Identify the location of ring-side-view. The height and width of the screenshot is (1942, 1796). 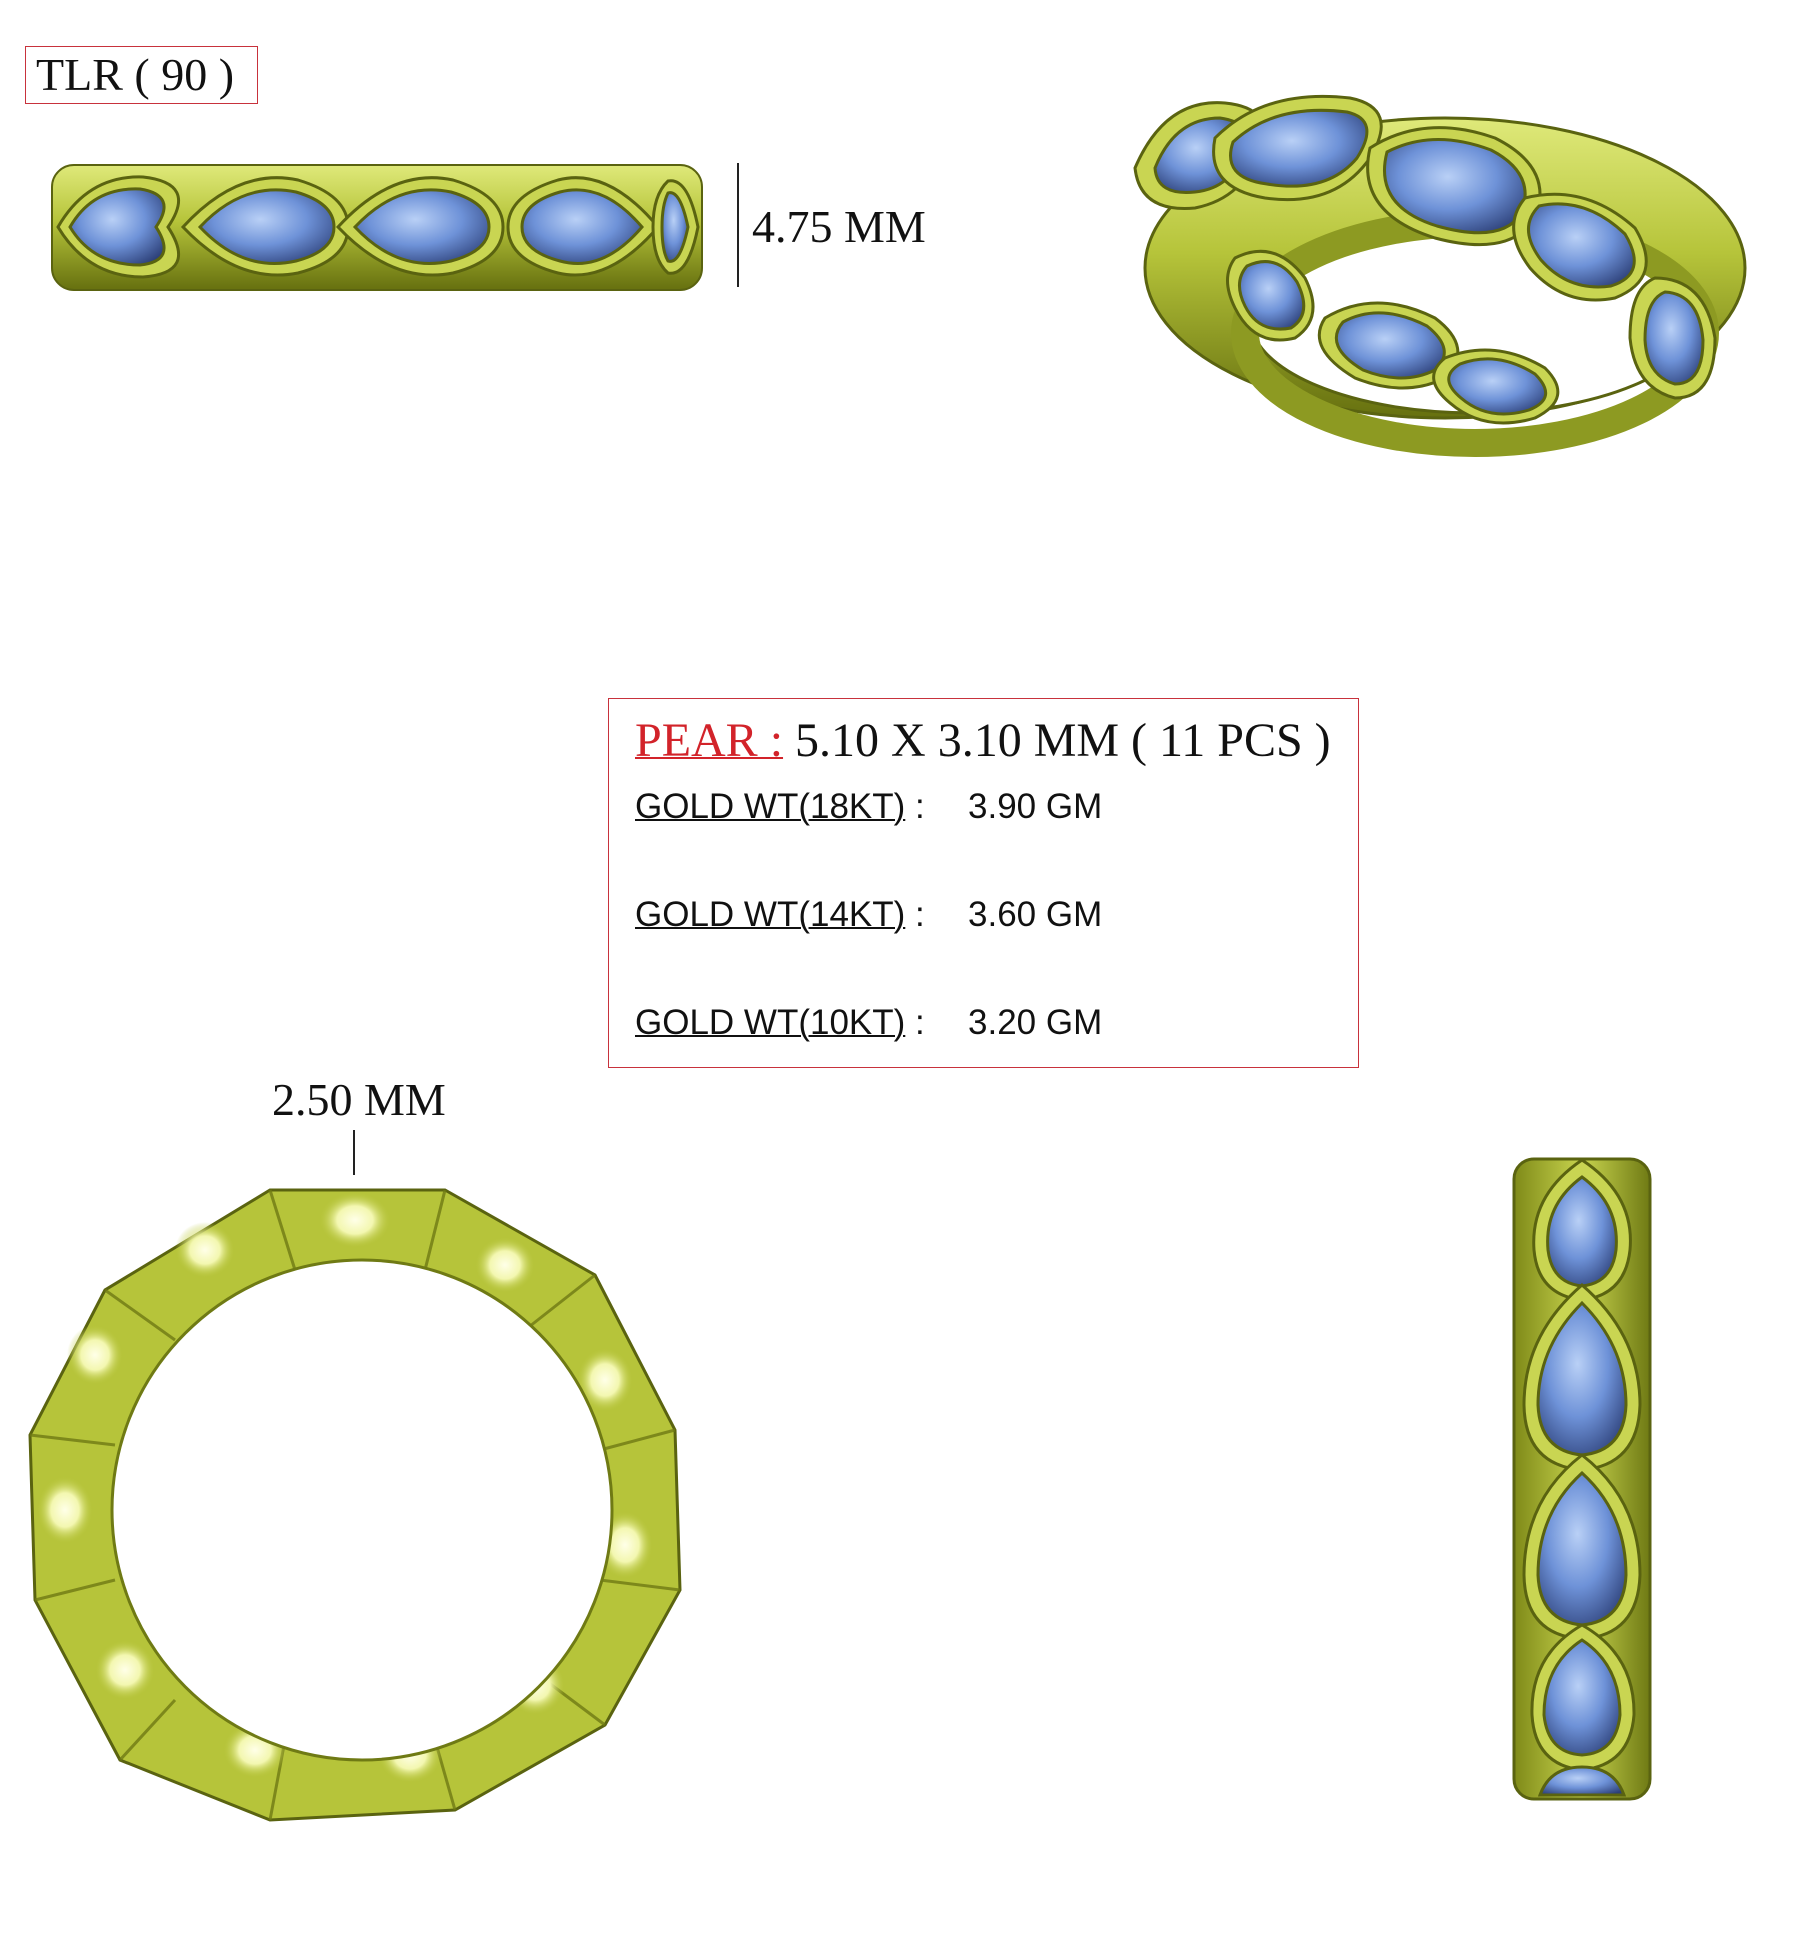
(377, 227).